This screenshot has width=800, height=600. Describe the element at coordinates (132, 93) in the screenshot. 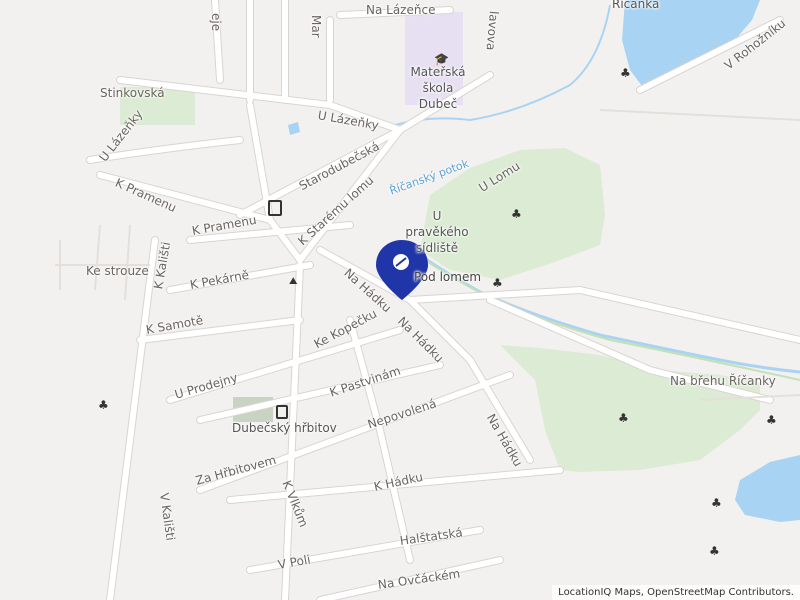

I see `street-label: Stinkovská` at that location.